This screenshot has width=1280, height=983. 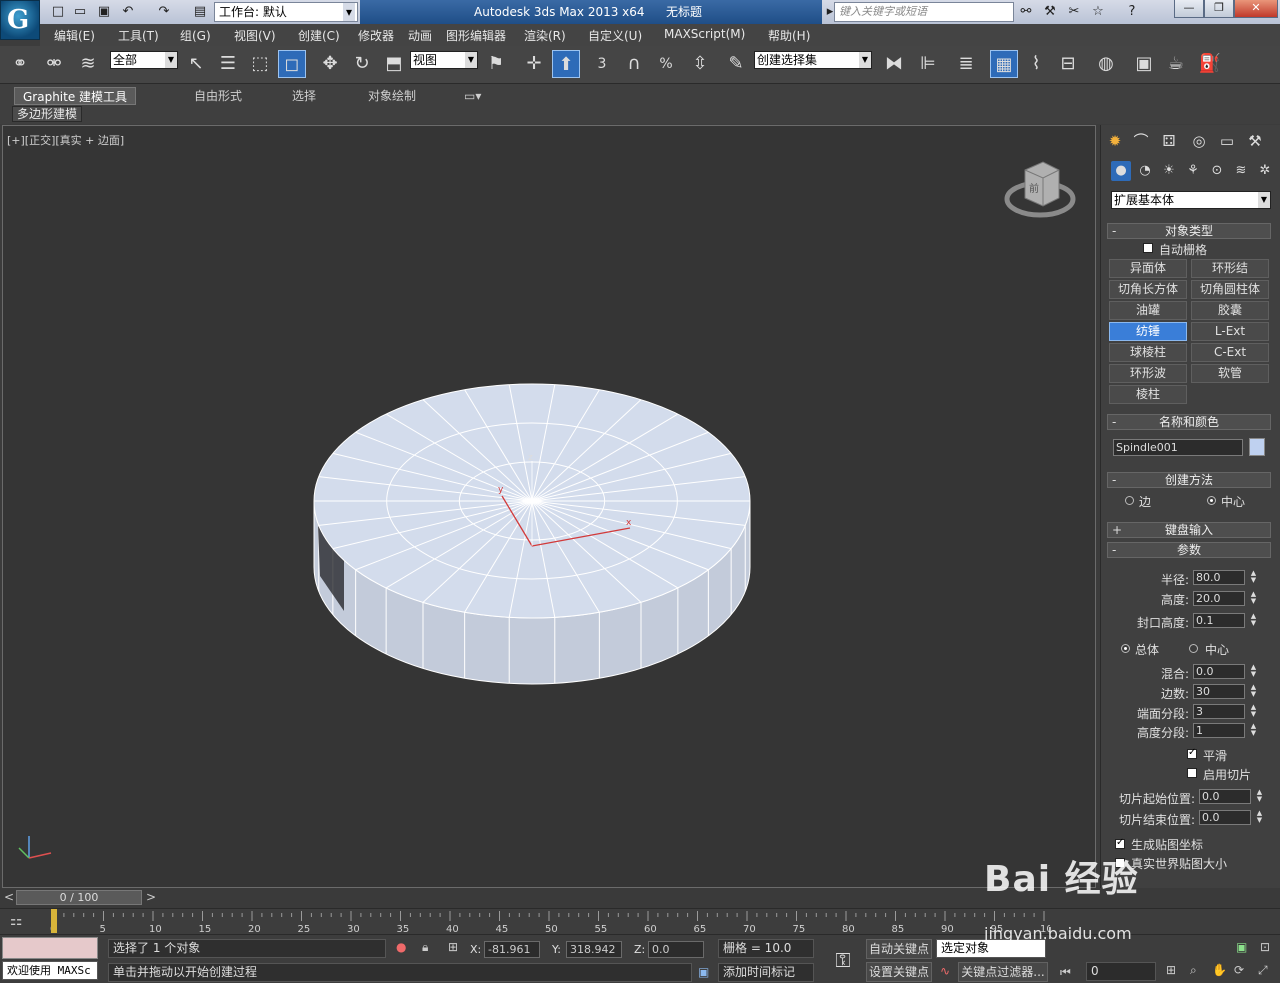 I want to click on ribbon-options-icon: ▭▾, so click(x=472, y=96).